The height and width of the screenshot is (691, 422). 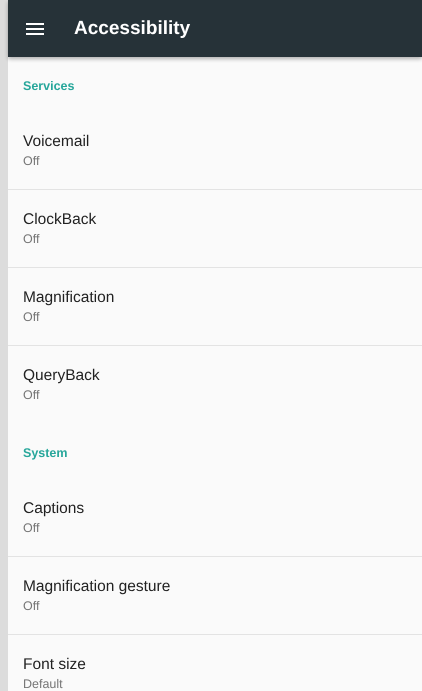 I want to click on menu-icon, so click(x=35, y=28).